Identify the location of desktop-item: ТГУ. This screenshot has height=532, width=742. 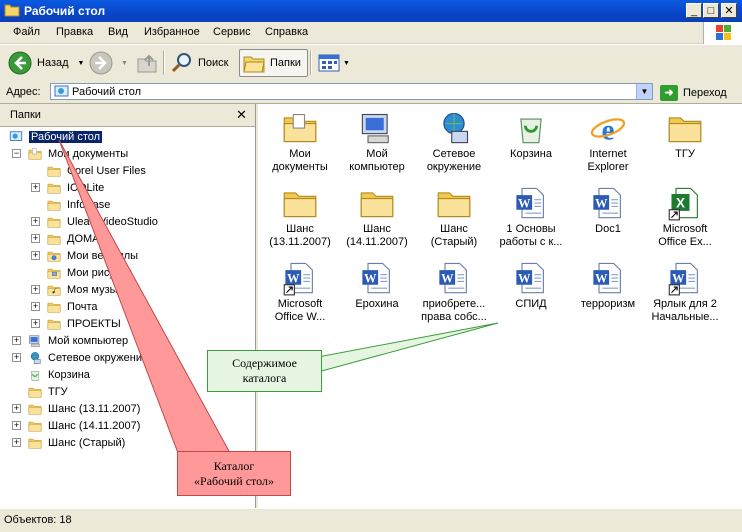
(685, 135).